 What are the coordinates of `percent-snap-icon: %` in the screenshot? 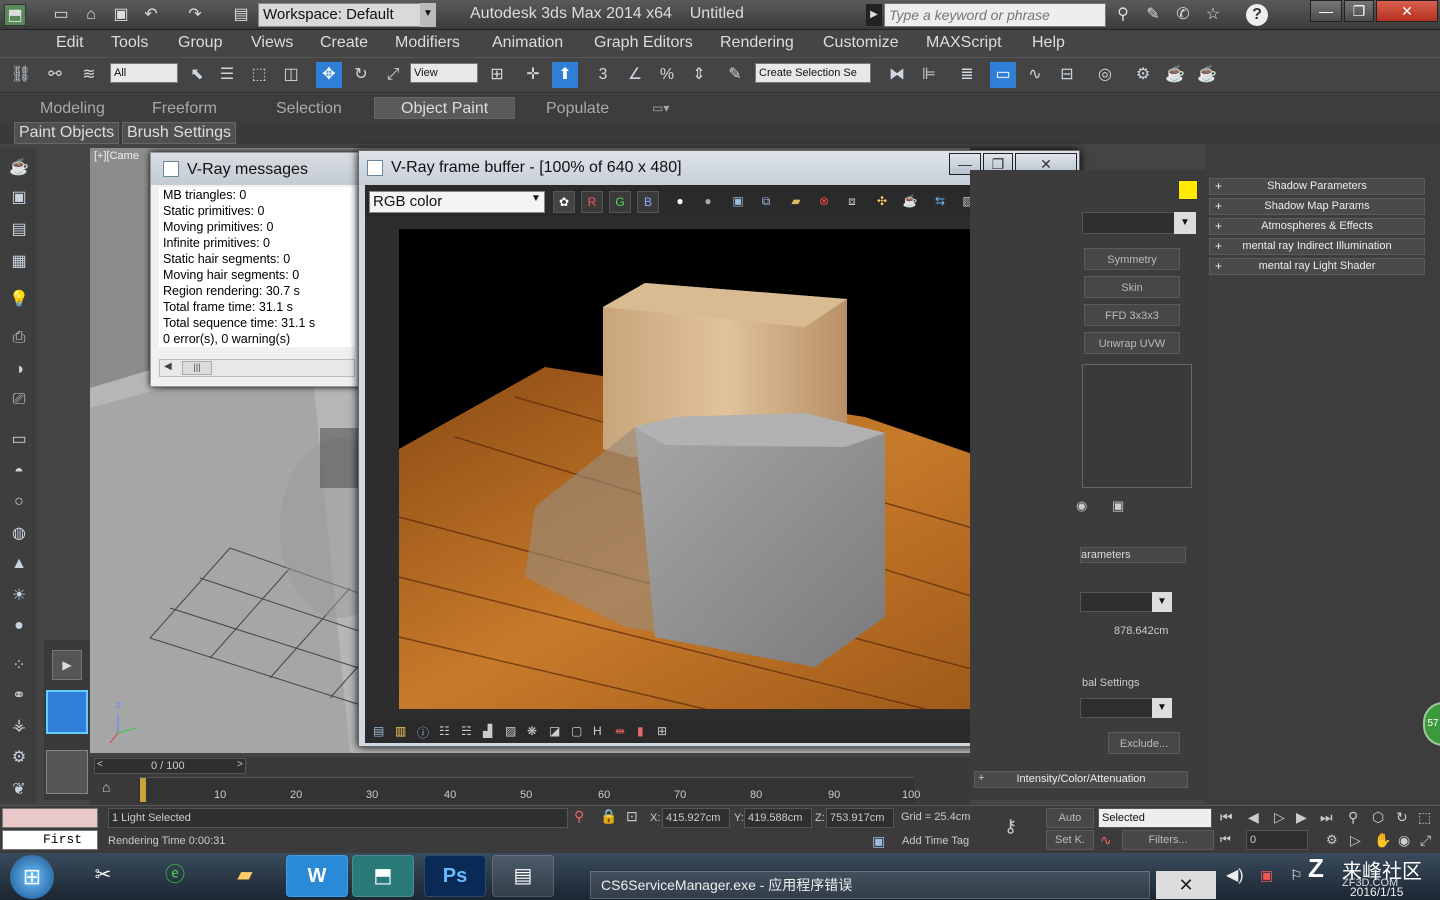 It's located at (667, 75).